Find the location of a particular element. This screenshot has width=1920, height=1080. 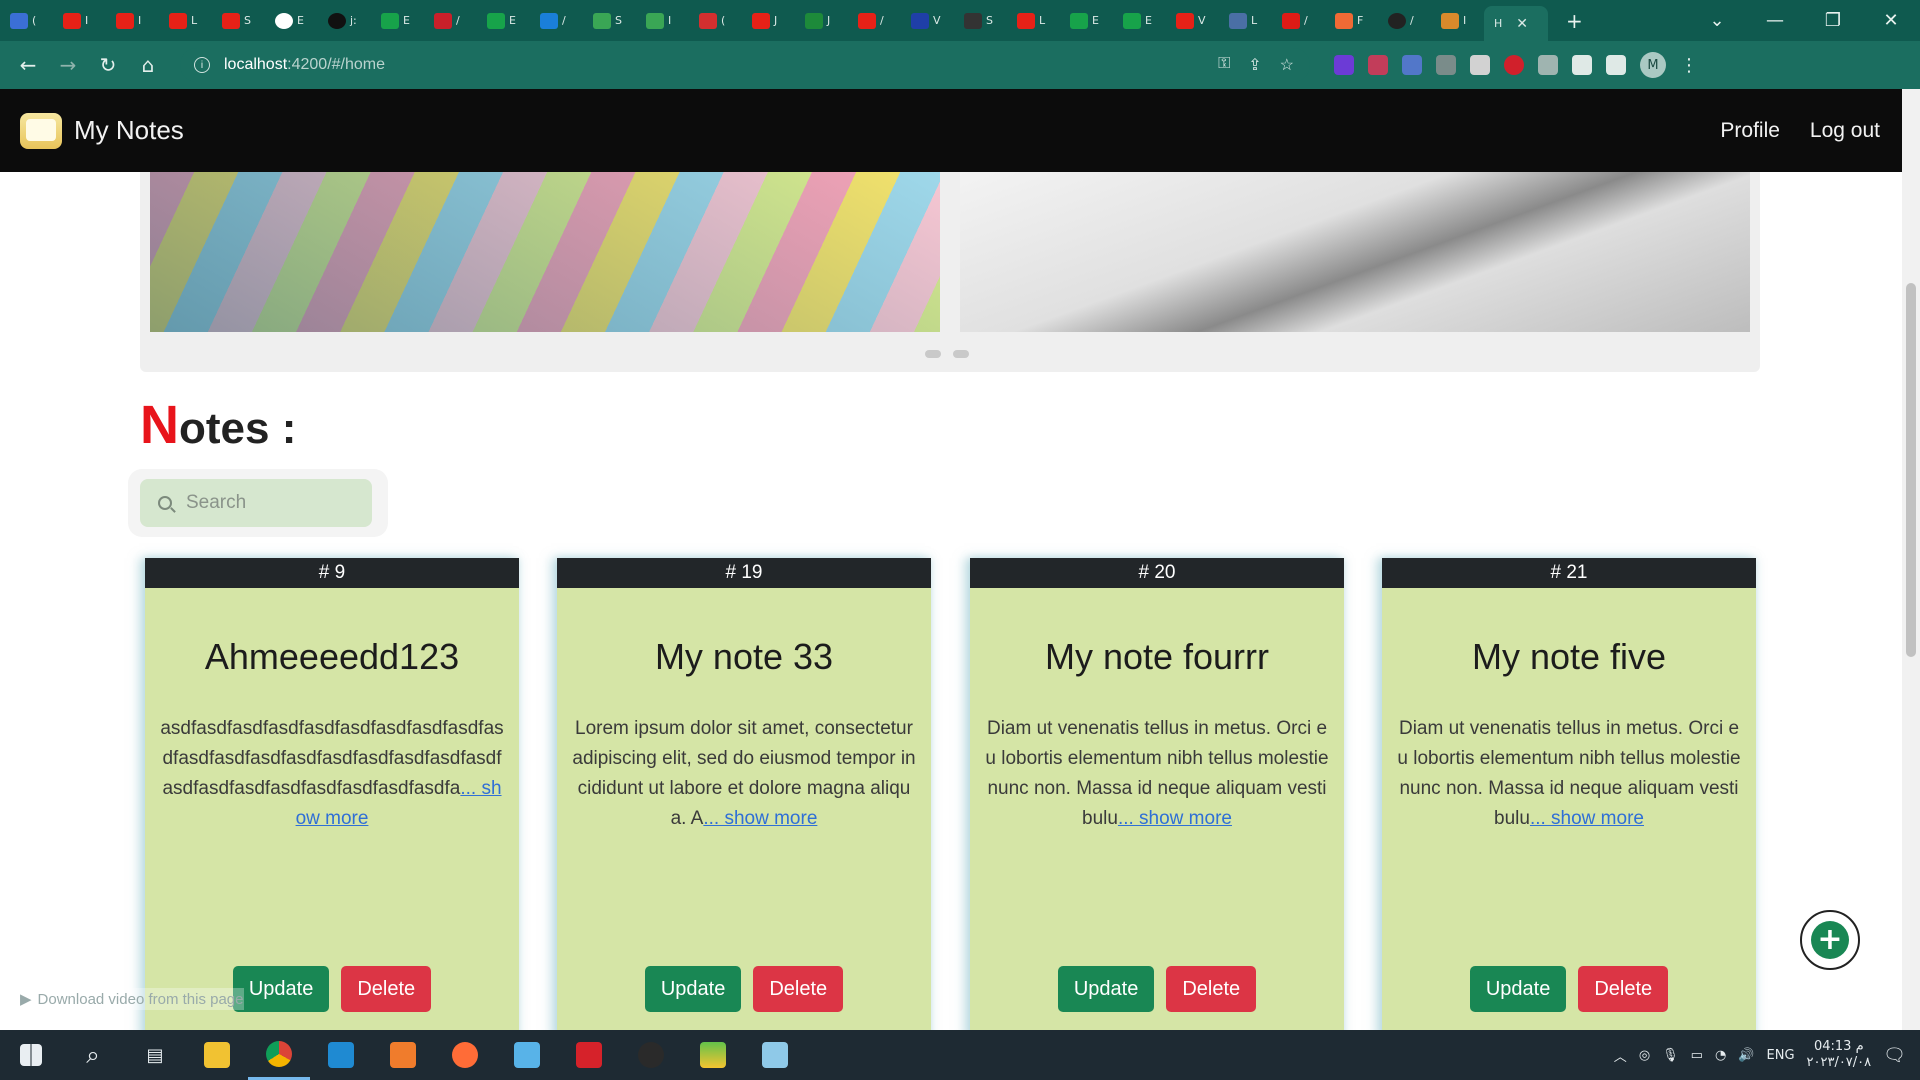

extensions-puzzle-icon is located at coordinates (1582, 65).